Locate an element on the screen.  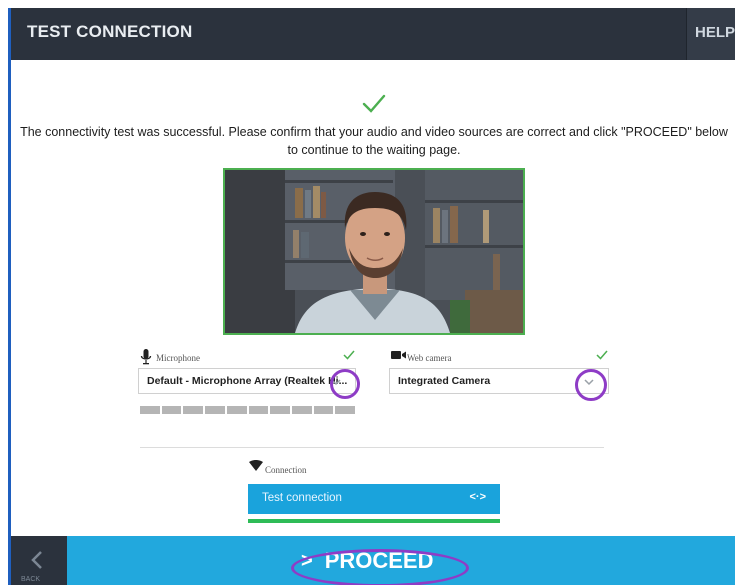
microphone-level-meter is located at coordinates (248, 410).